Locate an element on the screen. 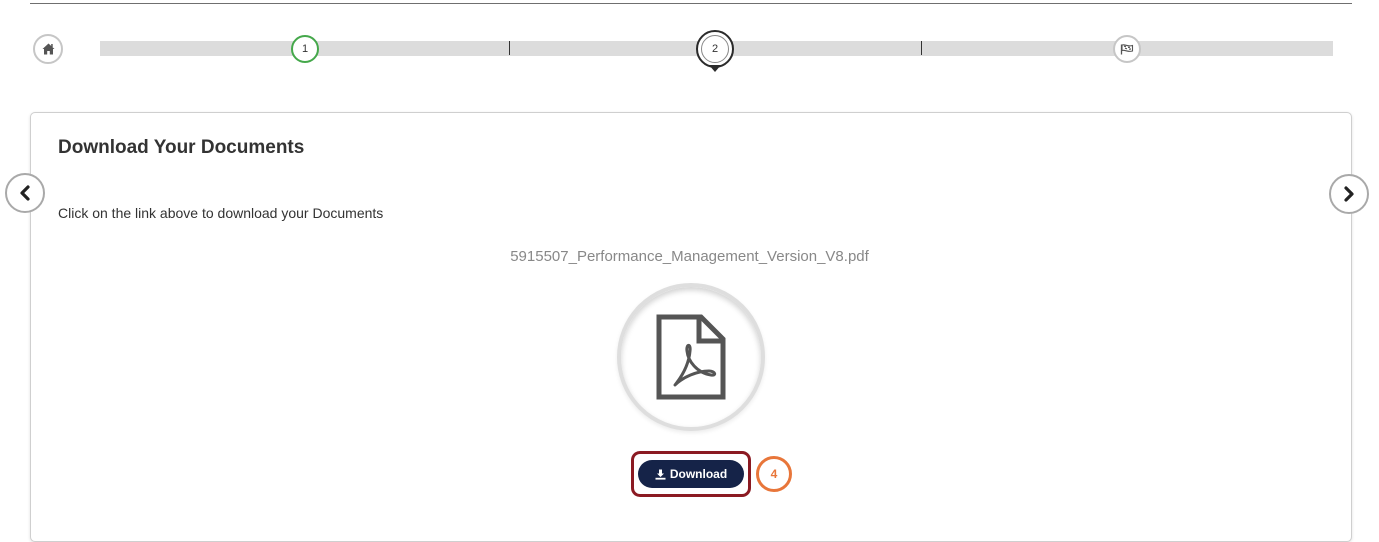 The image size is (1379, 542). step-1: 1 is located at coordinates (305, 49).